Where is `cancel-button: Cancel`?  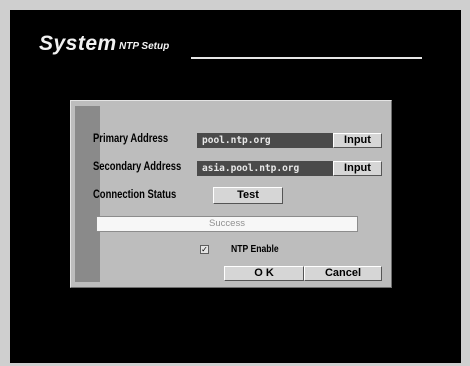 cancel-button: Cancel is located at coordinates (343, 273).